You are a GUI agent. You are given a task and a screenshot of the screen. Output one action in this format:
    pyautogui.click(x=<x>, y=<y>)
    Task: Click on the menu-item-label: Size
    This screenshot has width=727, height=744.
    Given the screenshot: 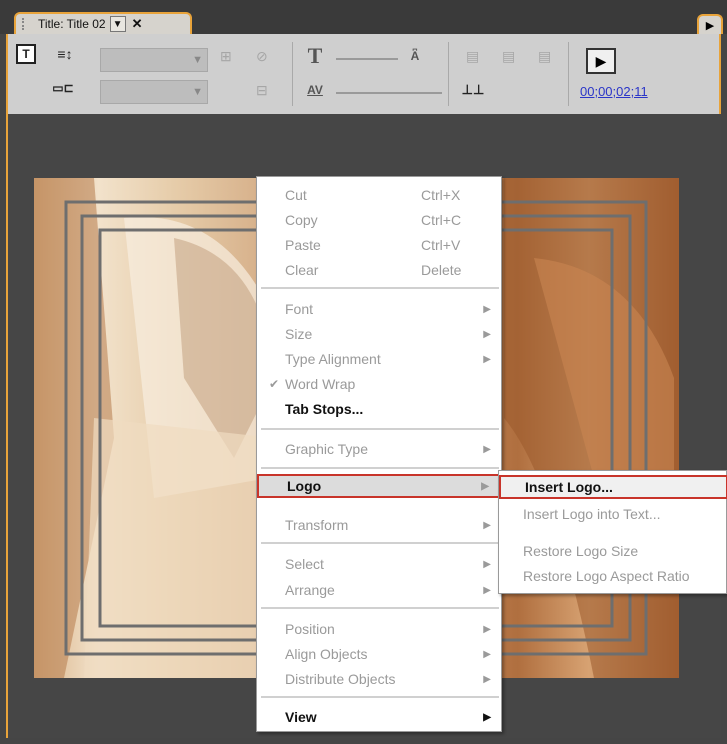 What is the action you would take?
    pyautogui.click(x=299, y=334)
    